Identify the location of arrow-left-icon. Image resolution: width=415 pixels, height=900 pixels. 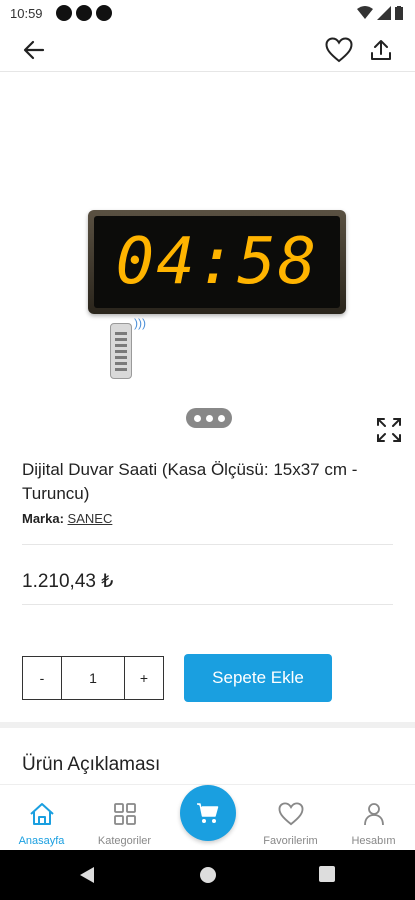
(34, 50).